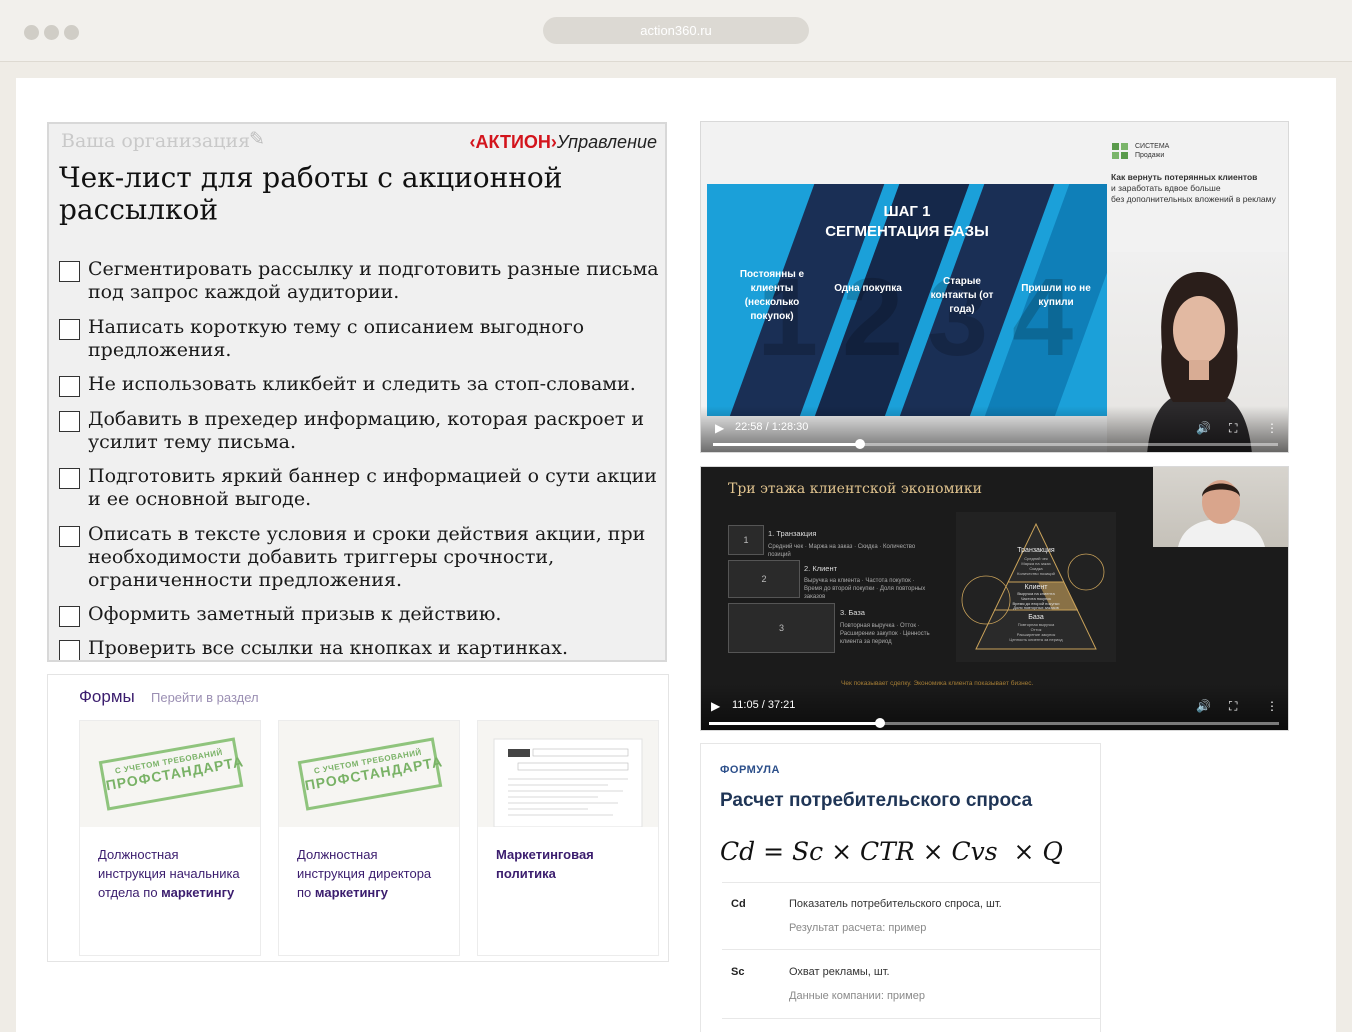 The height and width of the screenshot is (1032, 1352). I want to click on level-number-box: 1, so click(746, 540).